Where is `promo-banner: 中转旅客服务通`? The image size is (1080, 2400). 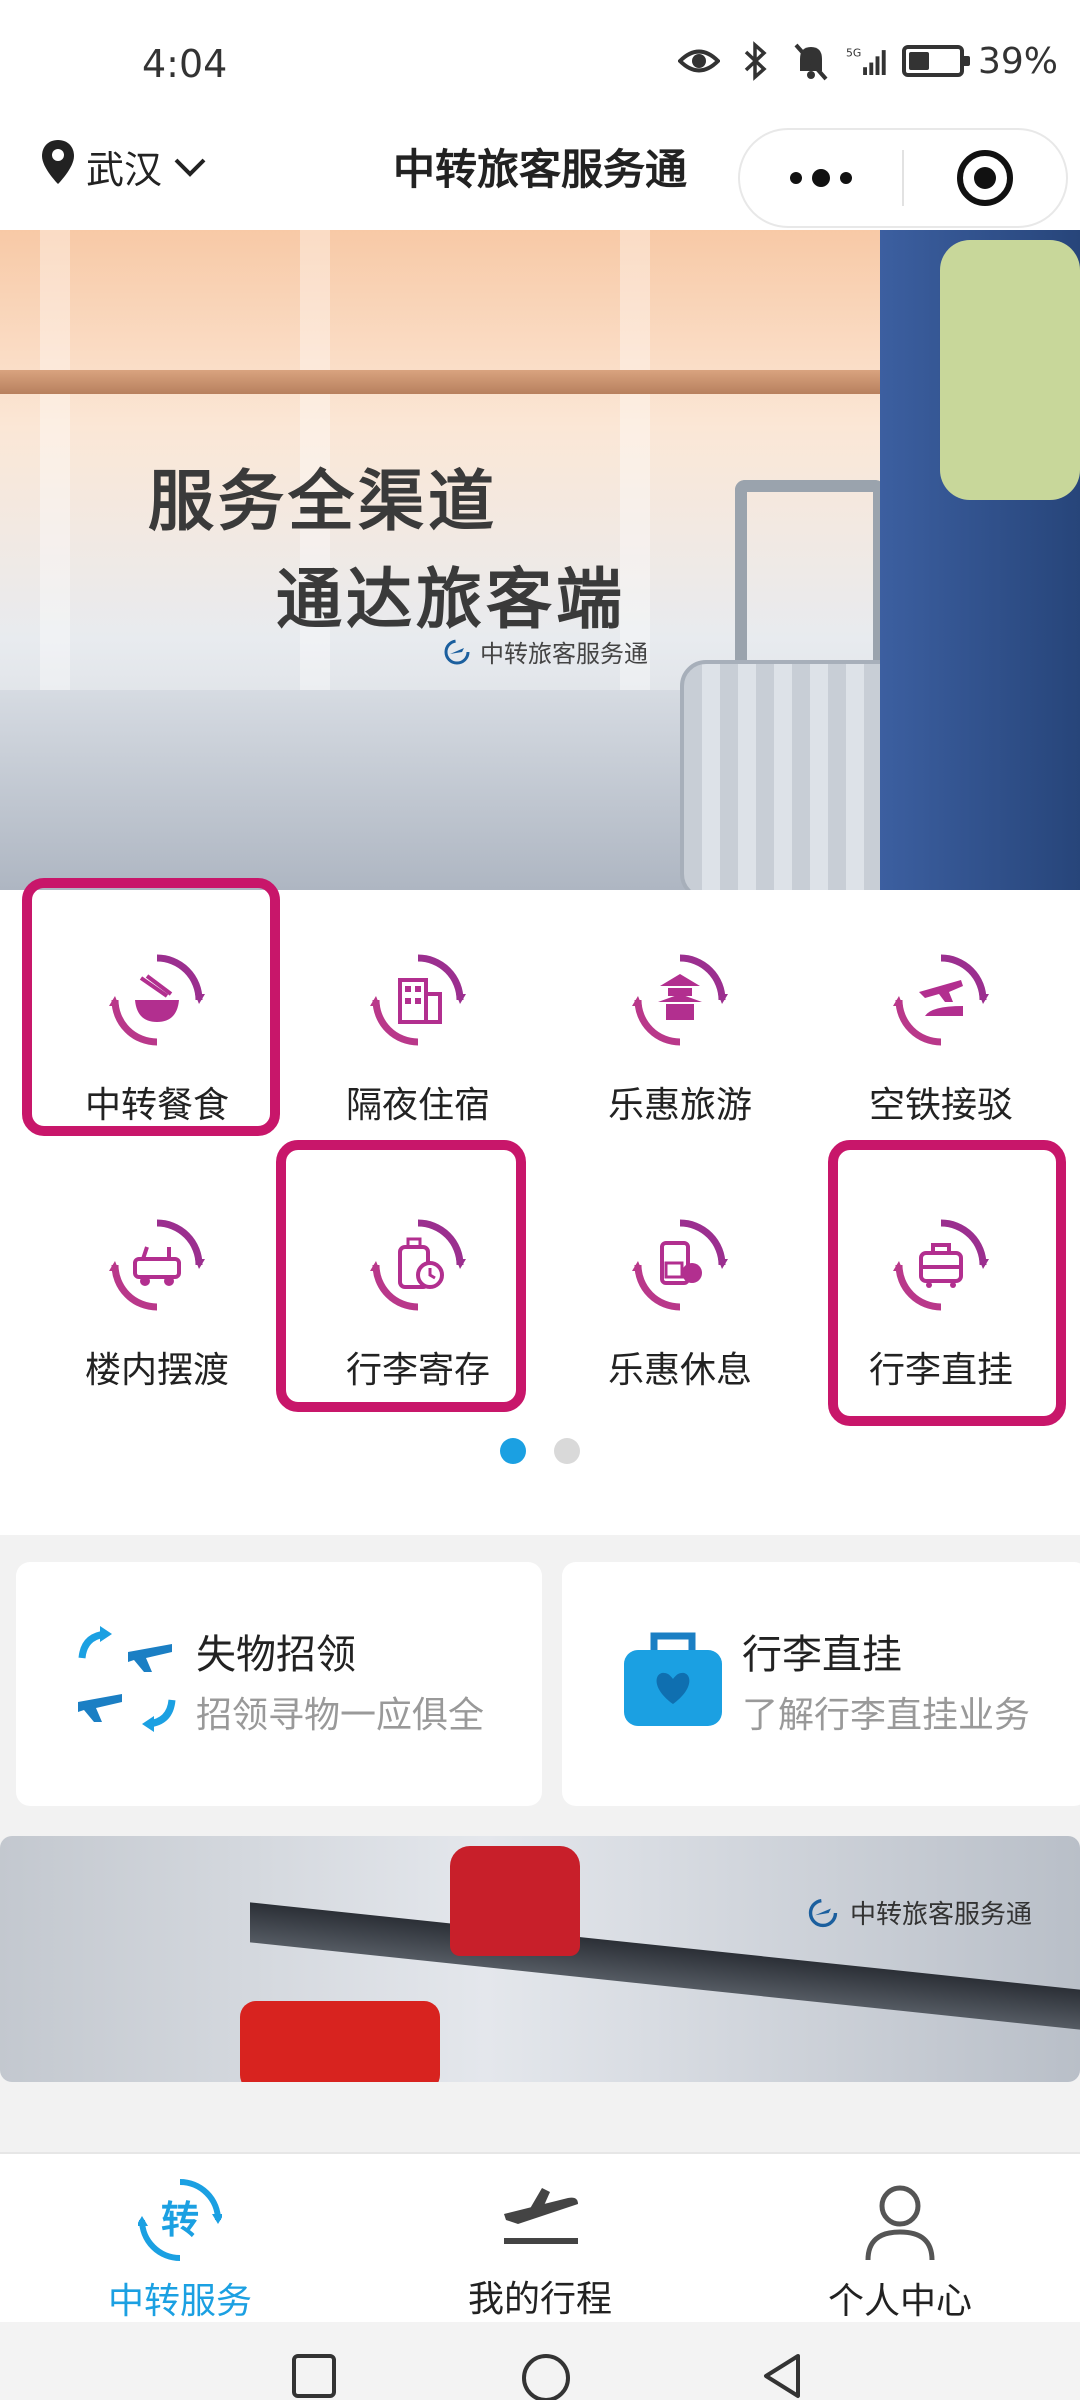
promo-banner: 中转旅客服务通 is located at coordinates (540, 1959).